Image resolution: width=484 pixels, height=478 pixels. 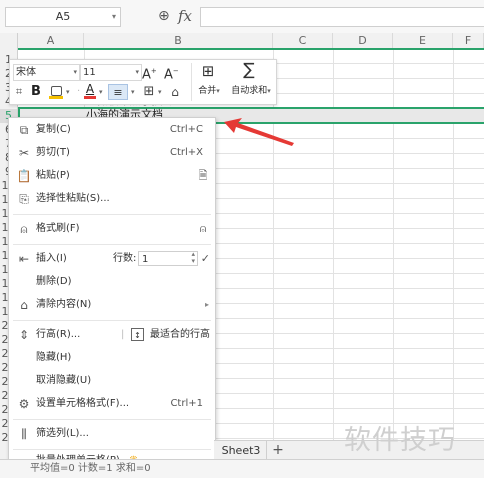 What do you see at coordinates (241, 450) in the screenshot?
I see `sheet-tab-sheet3: Sheet3` at bounding box center [241, 450].